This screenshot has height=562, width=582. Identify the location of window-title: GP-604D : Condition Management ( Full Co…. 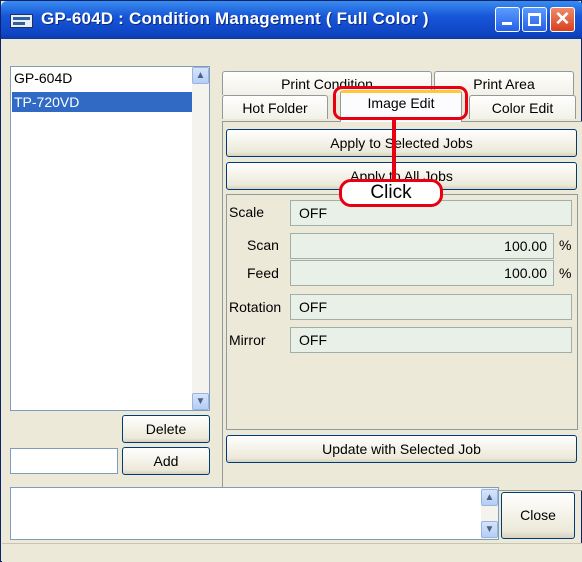
(235, 18).